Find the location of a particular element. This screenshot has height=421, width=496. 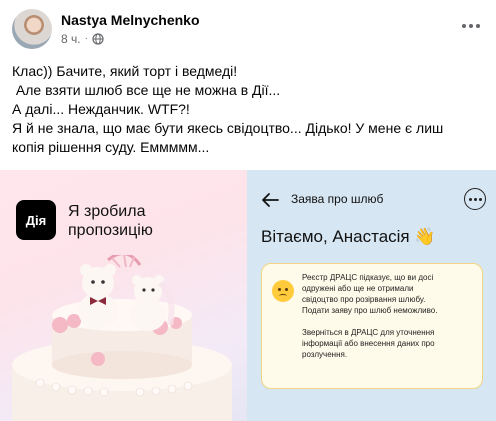

message-line: Реєстр ДРАЦС підказує, що ви досі is located at coordinates (368, 277).